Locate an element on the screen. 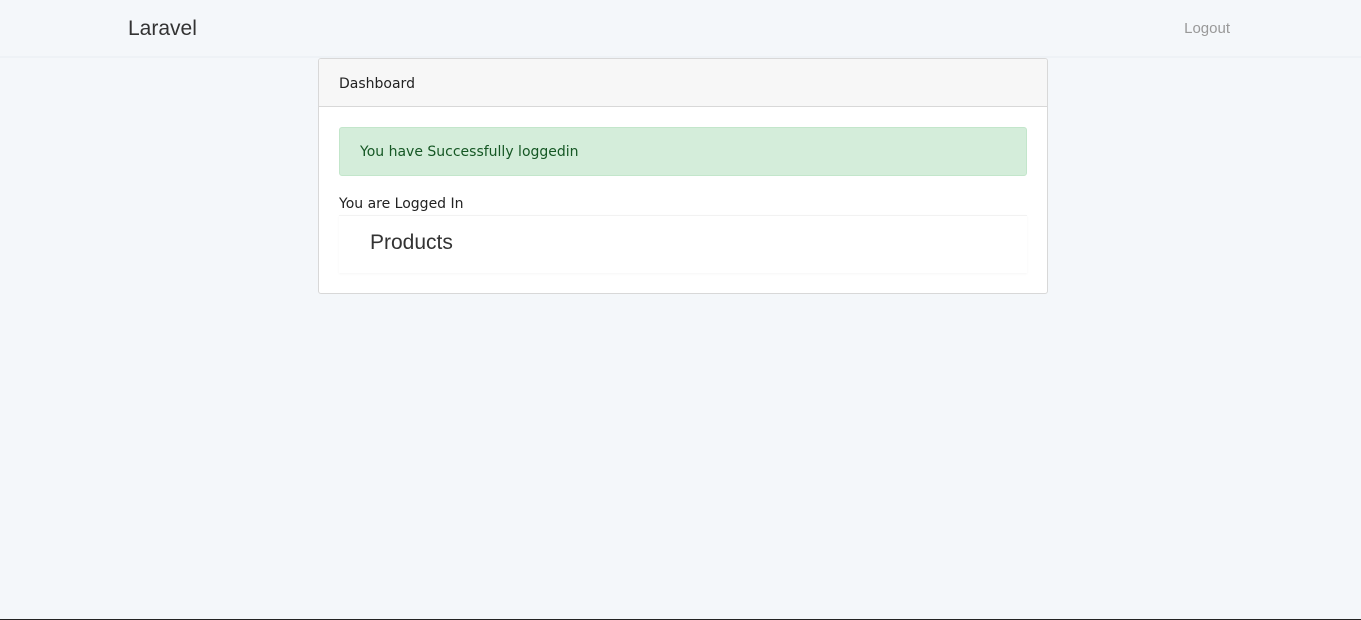  success-alert: You have Successfully loggedin is located at coordinates (683, 151).